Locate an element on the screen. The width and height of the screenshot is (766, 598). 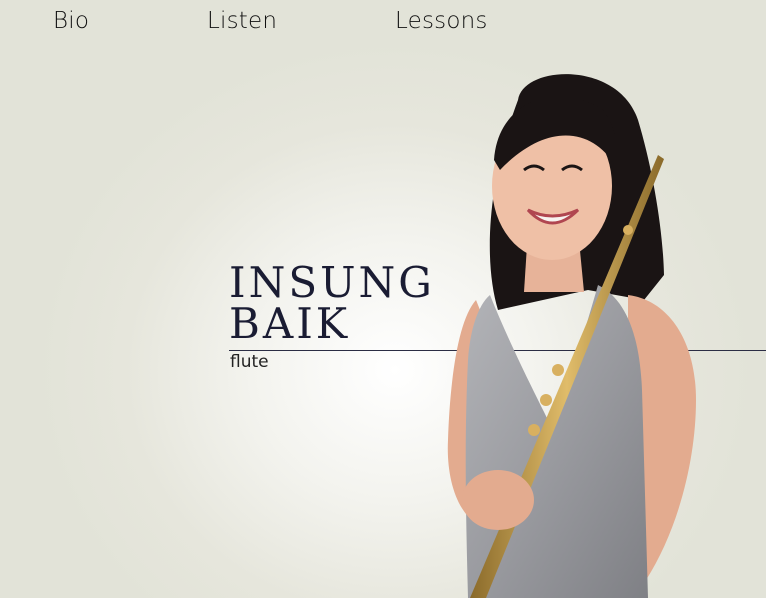
artist-name: INSUNG BAIK is located at coordinates (332, 303).